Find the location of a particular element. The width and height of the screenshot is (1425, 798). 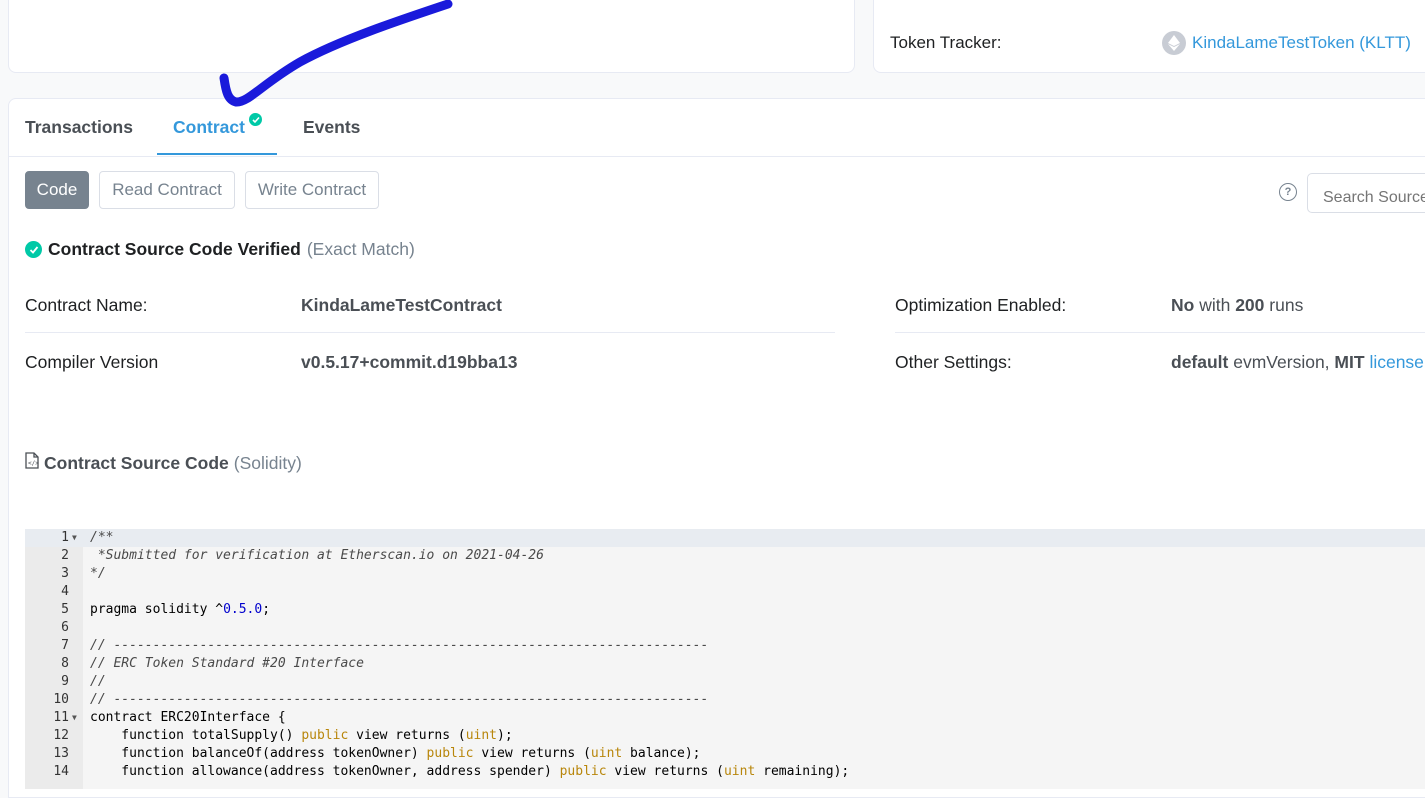

contract-name-value: KindaLameTestContract is located at coordinates (401, 305).